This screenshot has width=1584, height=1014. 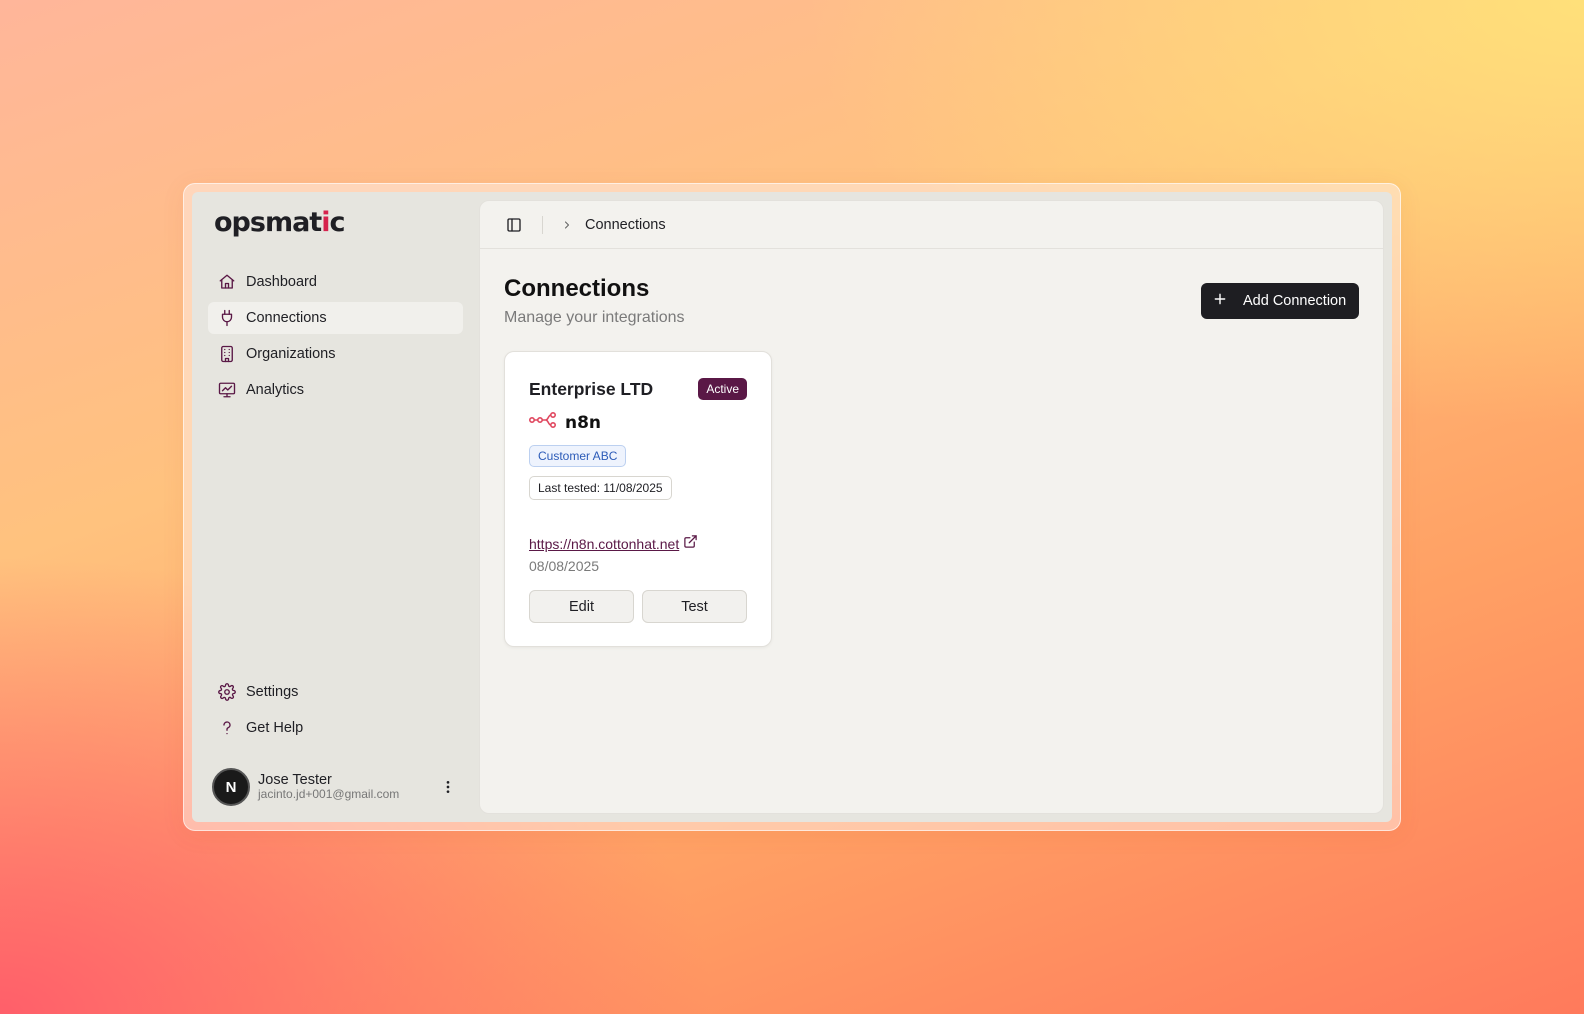 I want to click on top-bar: Connections, so click(x=931, y=225).